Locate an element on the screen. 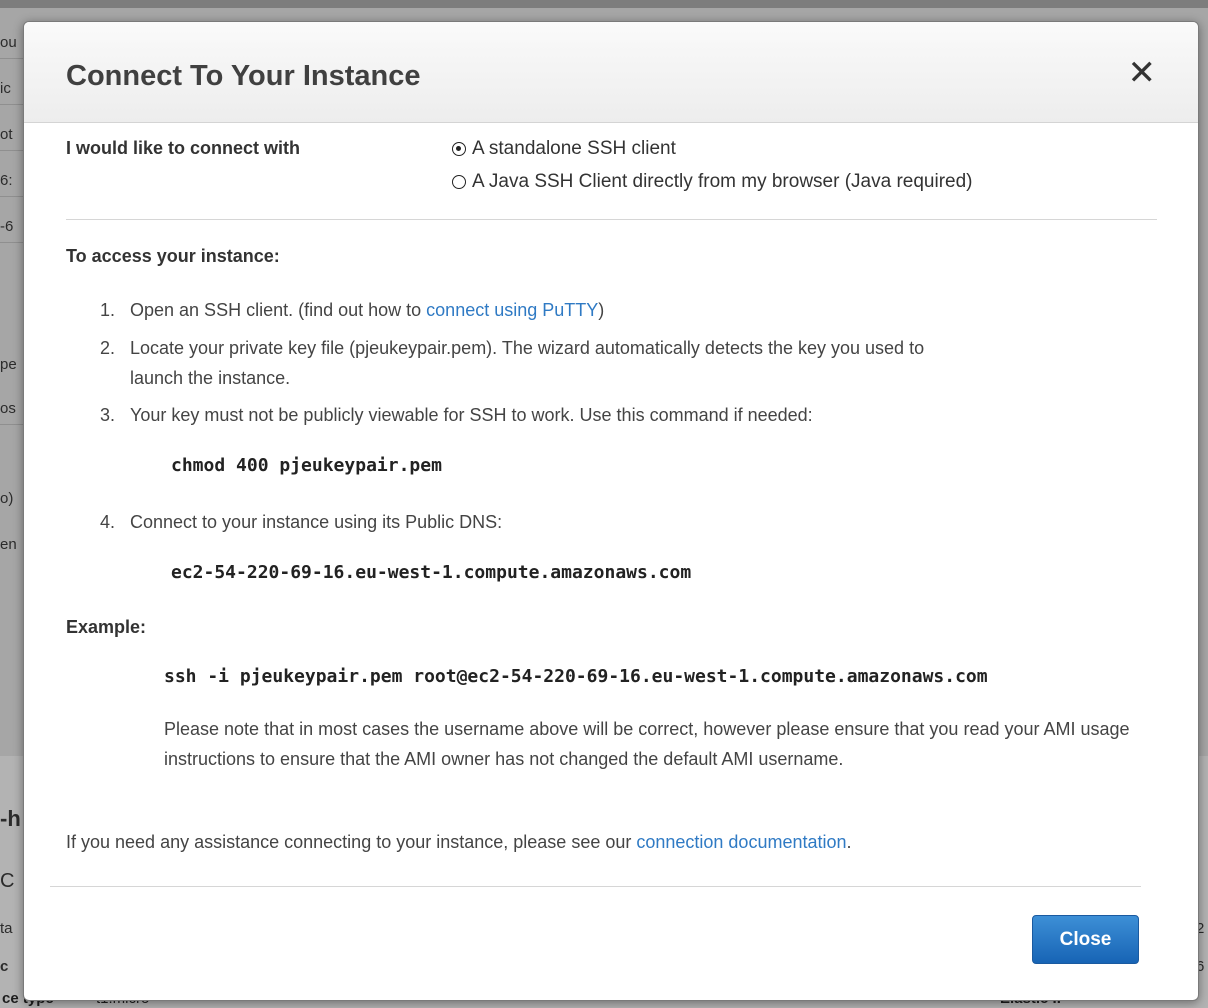  background-fragment: -h is located at coordinates (10, 818).